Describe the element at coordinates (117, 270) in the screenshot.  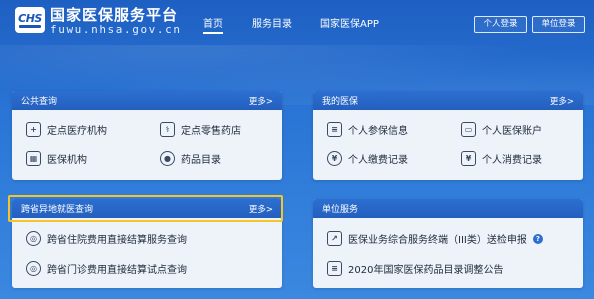
I see `item-label: 跨省门诊费用直接结算试点查询` at that location.